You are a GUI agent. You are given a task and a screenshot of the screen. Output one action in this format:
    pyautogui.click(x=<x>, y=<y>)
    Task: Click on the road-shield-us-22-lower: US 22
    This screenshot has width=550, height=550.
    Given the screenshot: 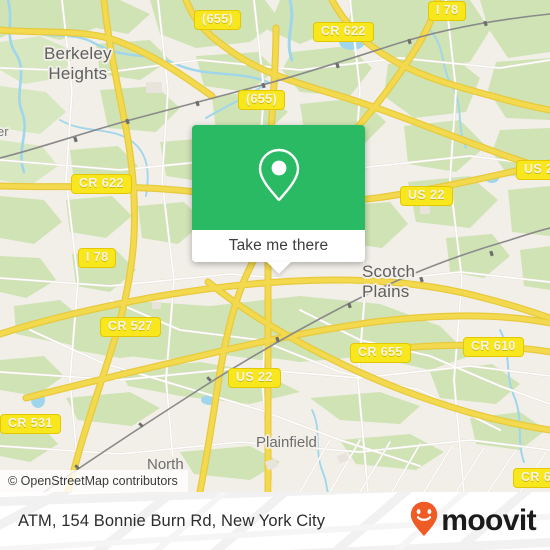 What is the action you would take?
    pyautogui.click(x=254, y=378)
    